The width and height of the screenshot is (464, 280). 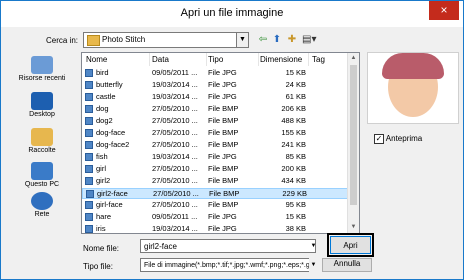 I want to click on file-name: dog-face2, so click(x=113, y=144).